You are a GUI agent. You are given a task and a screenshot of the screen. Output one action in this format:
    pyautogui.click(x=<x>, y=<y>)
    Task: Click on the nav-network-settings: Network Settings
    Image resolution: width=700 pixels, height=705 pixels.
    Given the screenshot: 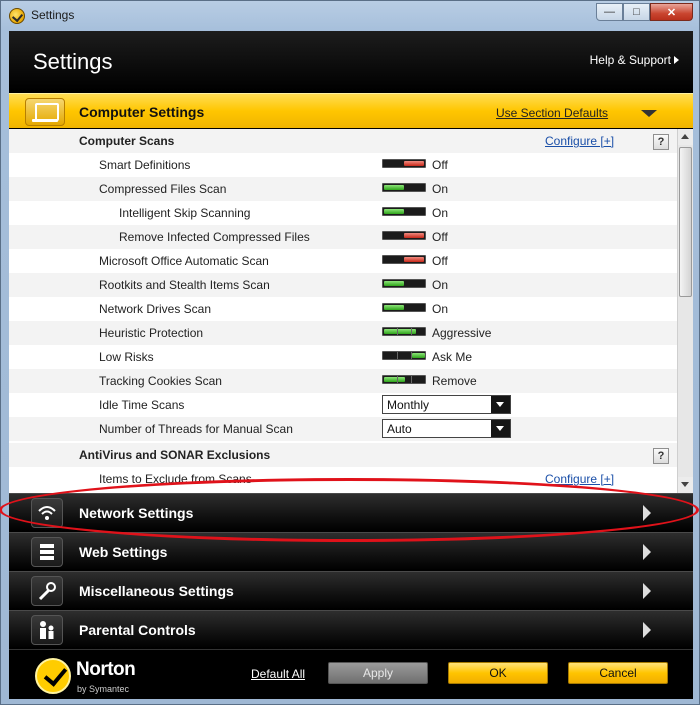 What is the action you would take?
    pyautogui.click(x=351, y=512)
    